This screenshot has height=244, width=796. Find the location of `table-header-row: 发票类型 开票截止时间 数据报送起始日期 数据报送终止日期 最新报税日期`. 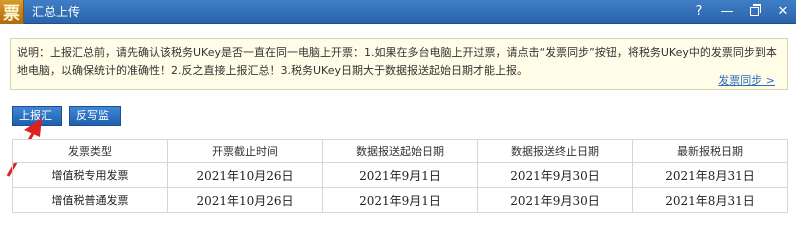

table-header-row: 发票类型 开票截止时间 数据报送起始日期 数据报送终止日期 最新报税日期 is located at coordinates (400, 151).